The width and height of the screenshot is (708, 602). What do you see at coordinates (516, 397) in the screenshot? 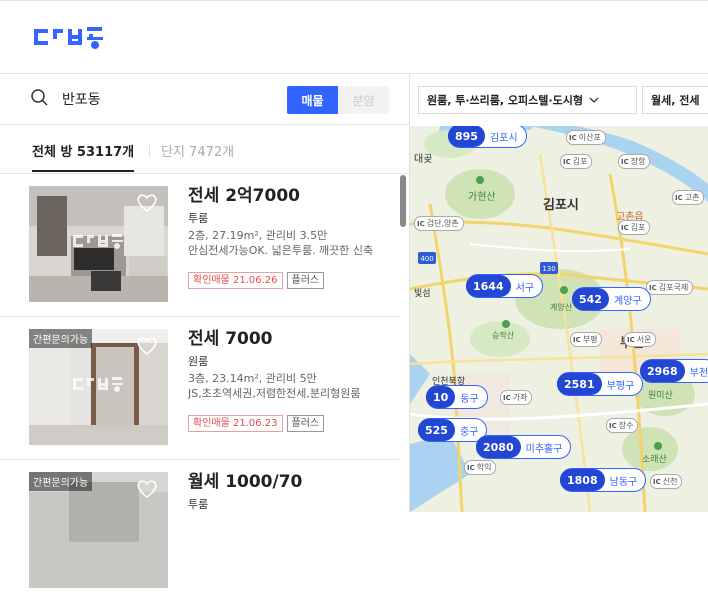
I see `ic-marker: IC 가좌` at bounding box center [516, 397].